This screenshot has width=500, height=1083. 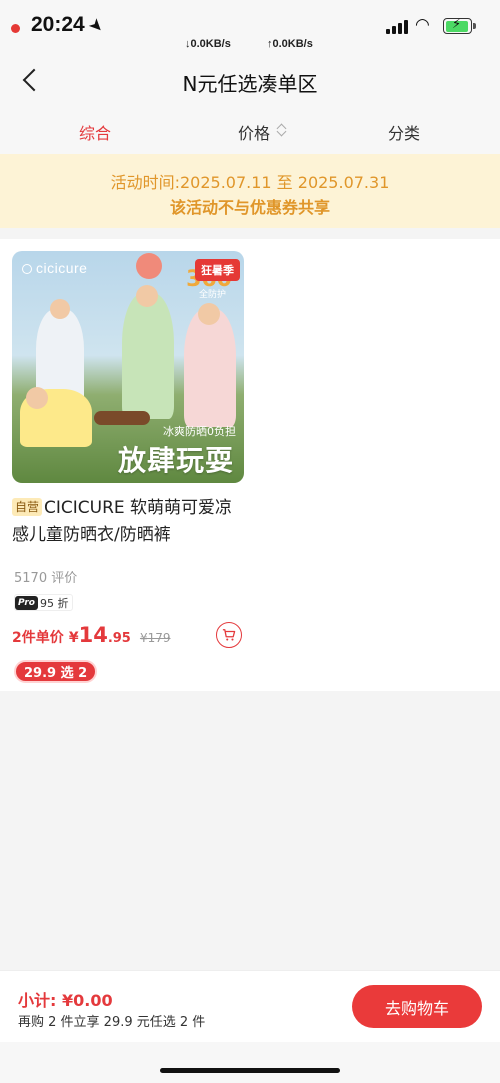 What do you see at coordinates (58, 24) in the screenshot?
I see `status-time: 20:24` at bounding box center [58, 24].